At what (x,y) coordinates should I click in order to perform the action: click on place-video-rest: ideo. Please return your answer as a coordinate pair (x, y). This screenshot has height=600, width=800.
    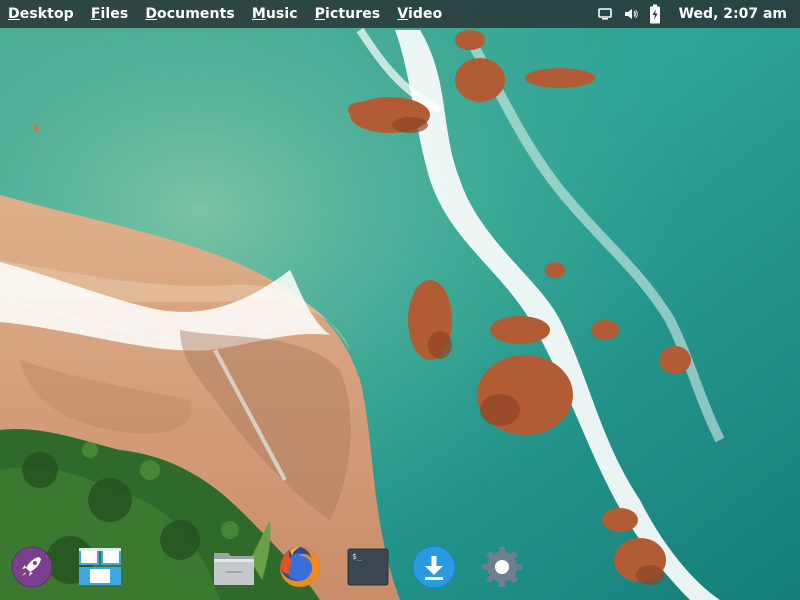
    Looking at the image, I should click on (425, 14).